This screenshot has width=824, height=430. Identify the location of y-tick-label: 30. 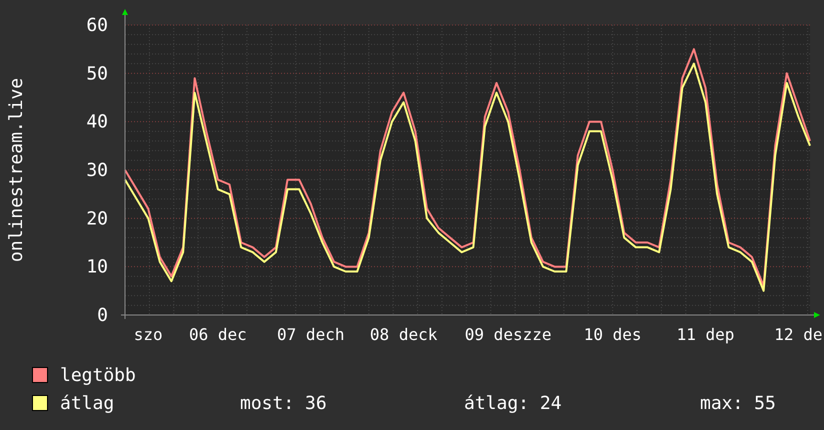
(97, 170).